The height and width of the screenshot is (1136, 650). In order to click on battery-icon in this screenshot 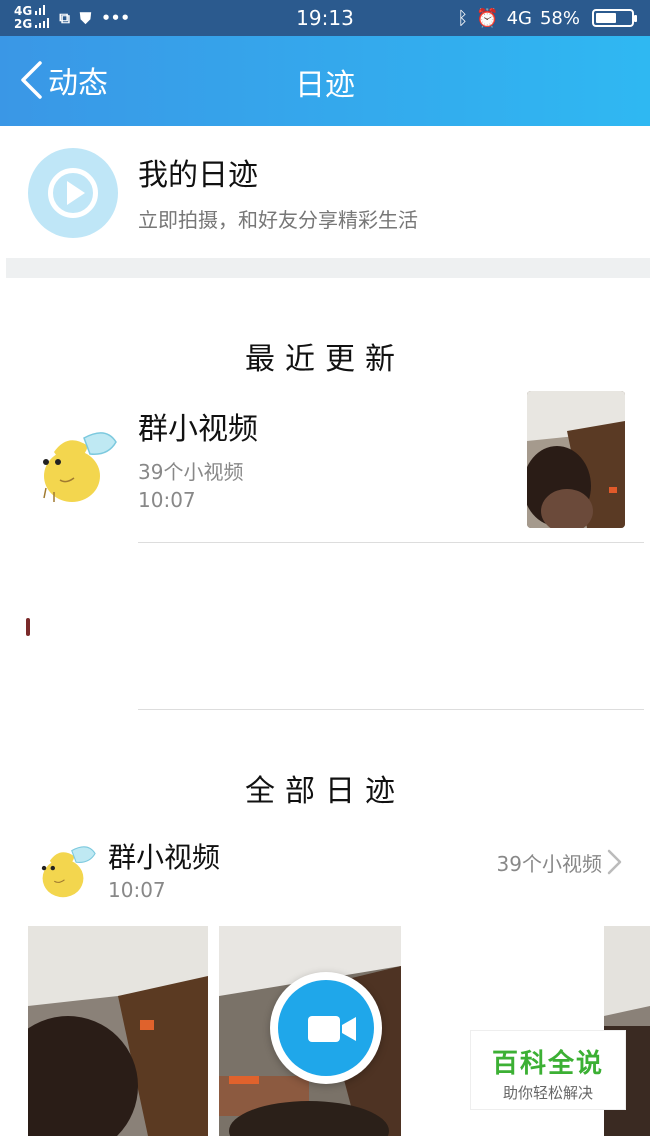, I will do `click(614, 18)`.